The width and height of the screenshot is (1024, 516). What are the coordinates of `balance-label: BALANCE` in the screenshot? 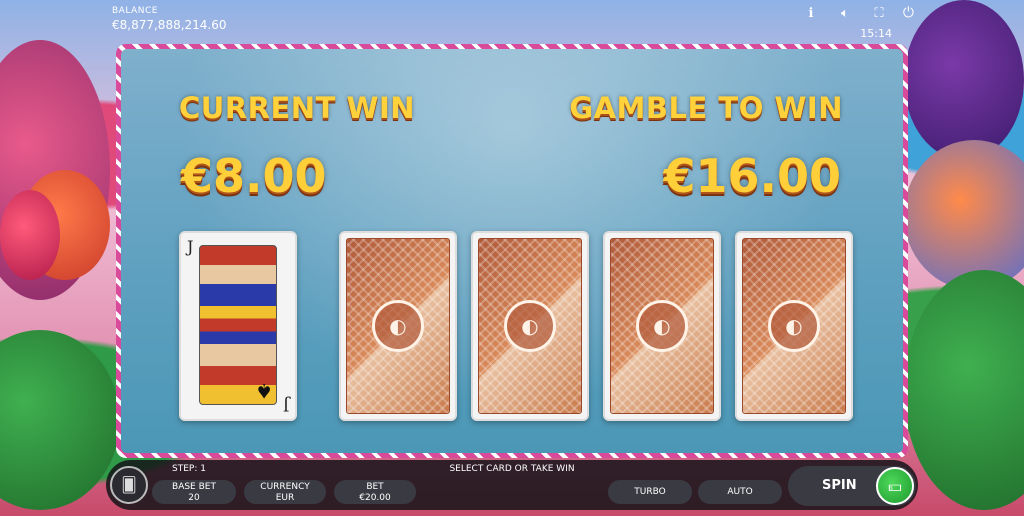 It's located at (135, 11).